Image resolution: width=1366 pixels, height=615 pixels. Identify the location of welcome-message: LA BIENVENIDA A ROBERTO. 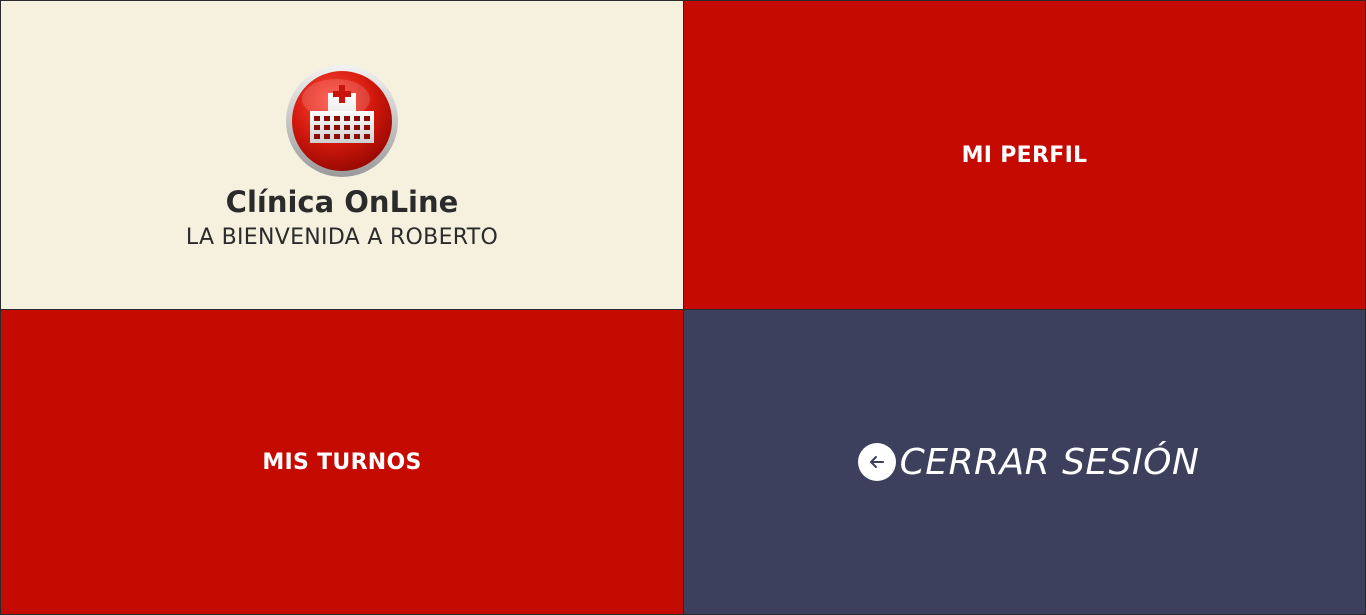
(342, 237).